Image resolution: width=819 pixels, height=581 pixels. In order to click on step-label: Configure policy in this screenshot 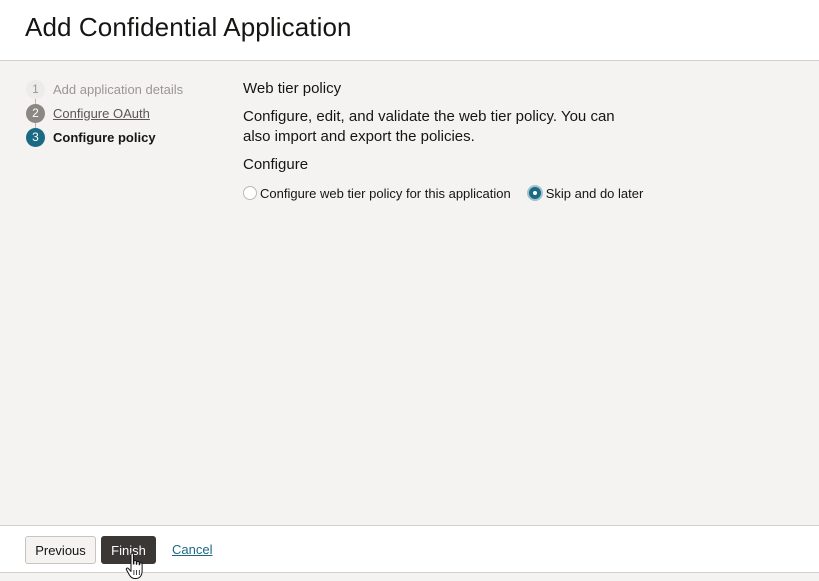, I will do `click(104, 137)`.